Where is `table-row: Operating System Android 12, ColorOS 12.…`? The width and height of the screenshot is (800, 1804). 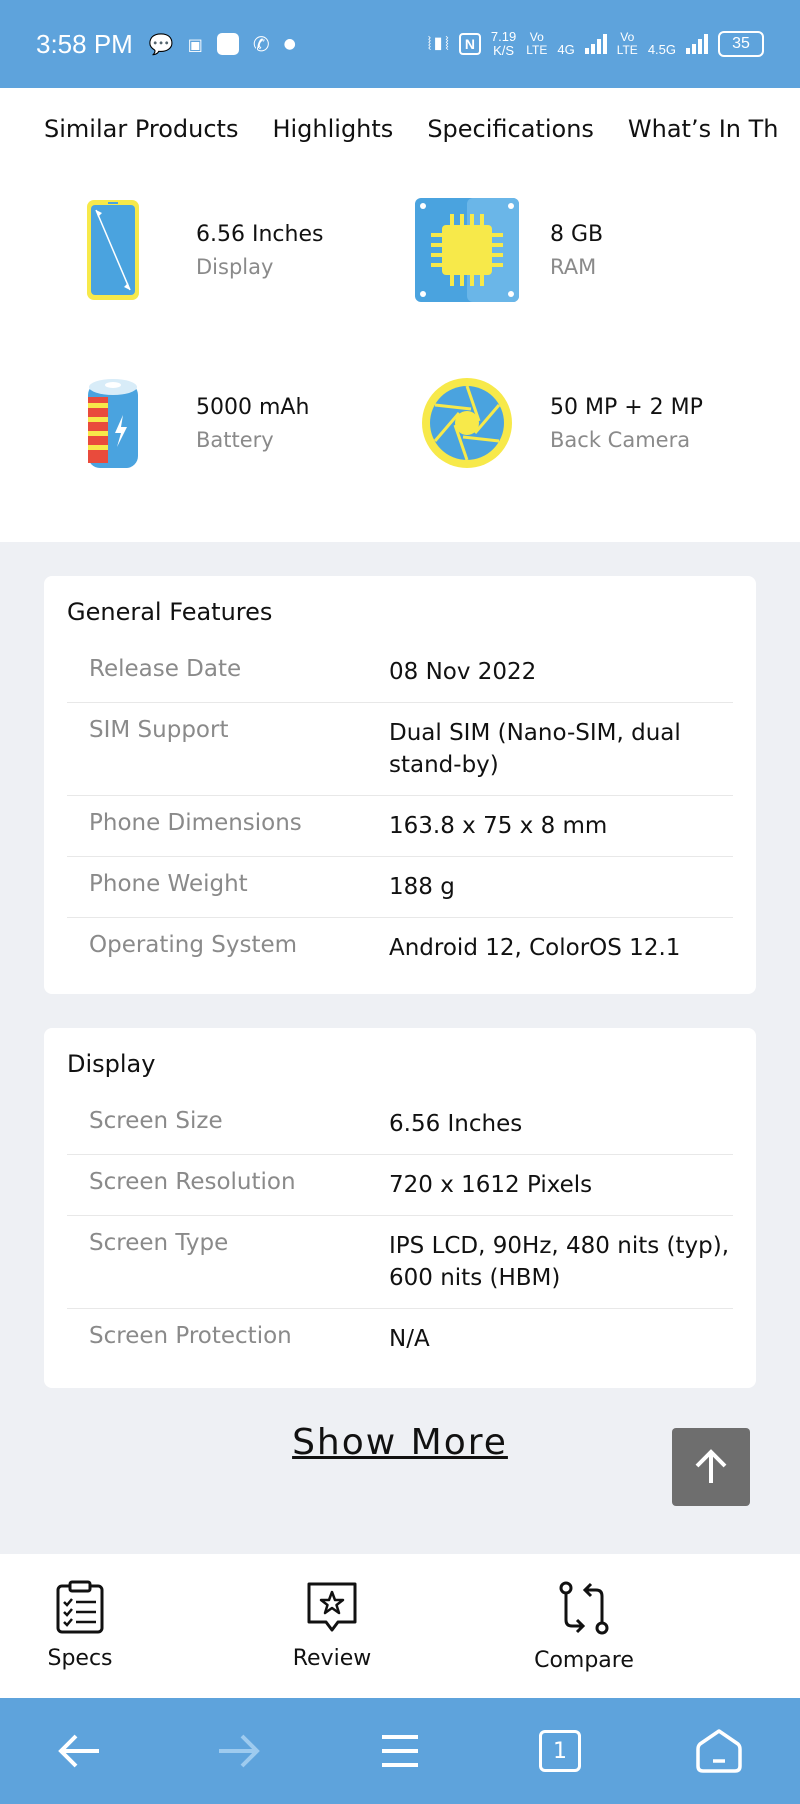
table-row: Operating System Android 12, ColorOS 12.… is located at coordinates (400, 948).